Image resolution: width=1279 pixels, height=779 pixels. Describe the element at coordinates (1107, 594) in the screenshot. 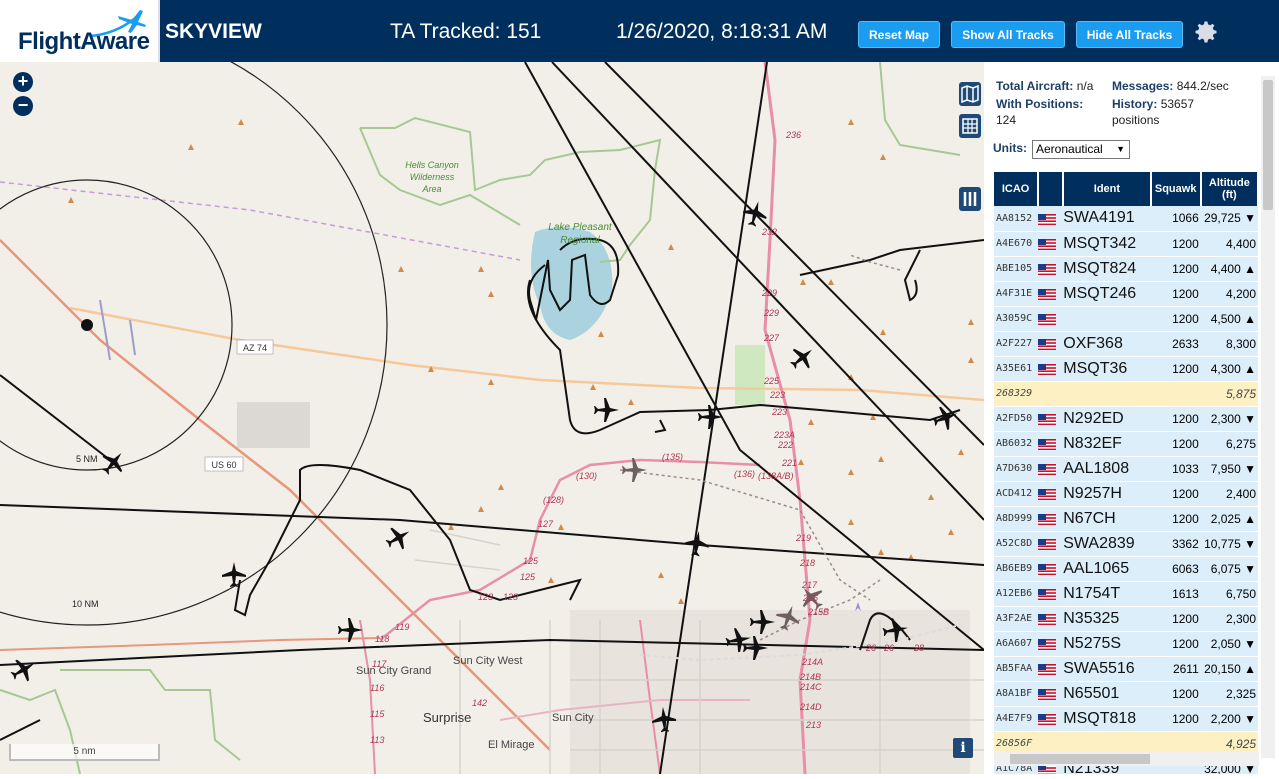

I see `ident-cell: N1754T` at that location.